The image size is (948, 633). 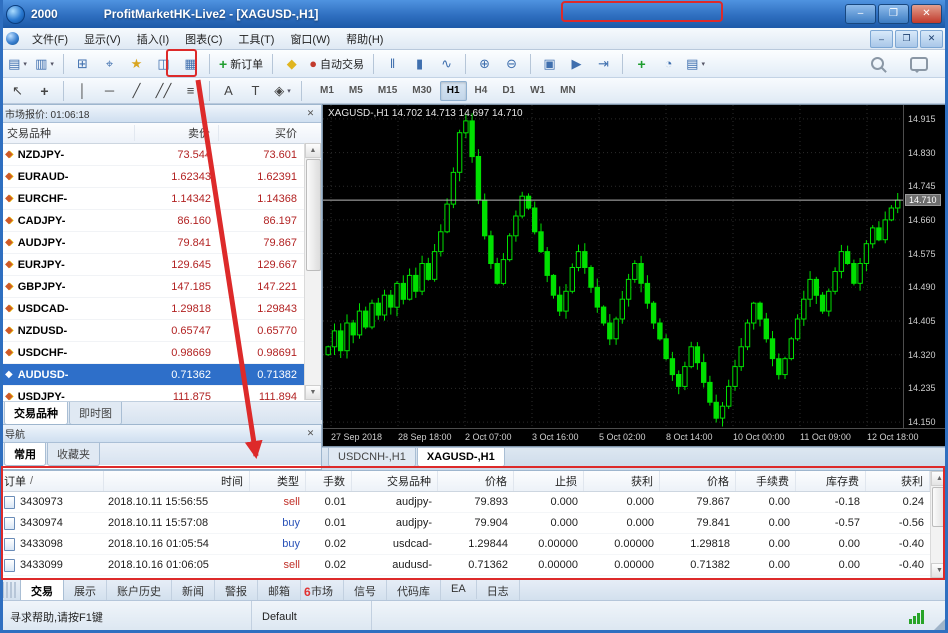 What do you see at coordinates (177, 133) in the screenshot?
I see `column-bid: 卖价` at bounding box center [177, 133].